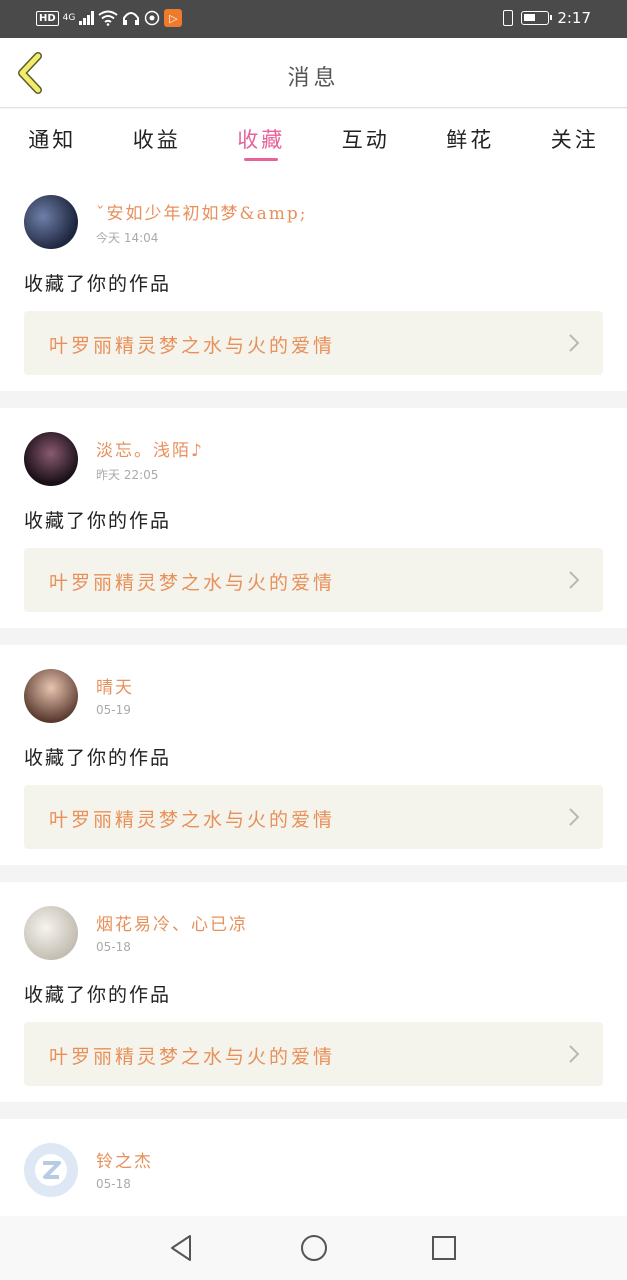 Image resolution: width=627 pixels, height=1280 pixels. I want to click on nav-home-icon, so click(314, 1248).